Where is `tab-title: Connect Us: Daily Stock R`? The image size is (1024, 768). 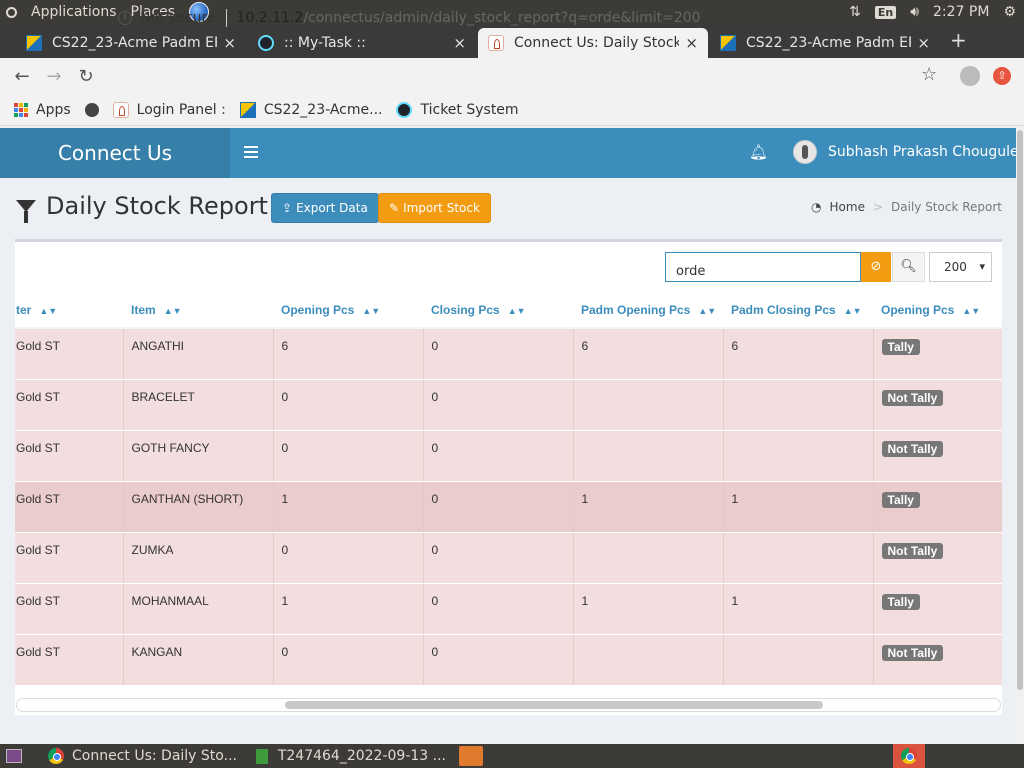
tab-title: Connect Us: Daily Stock R is located at coordinates (597, 43).